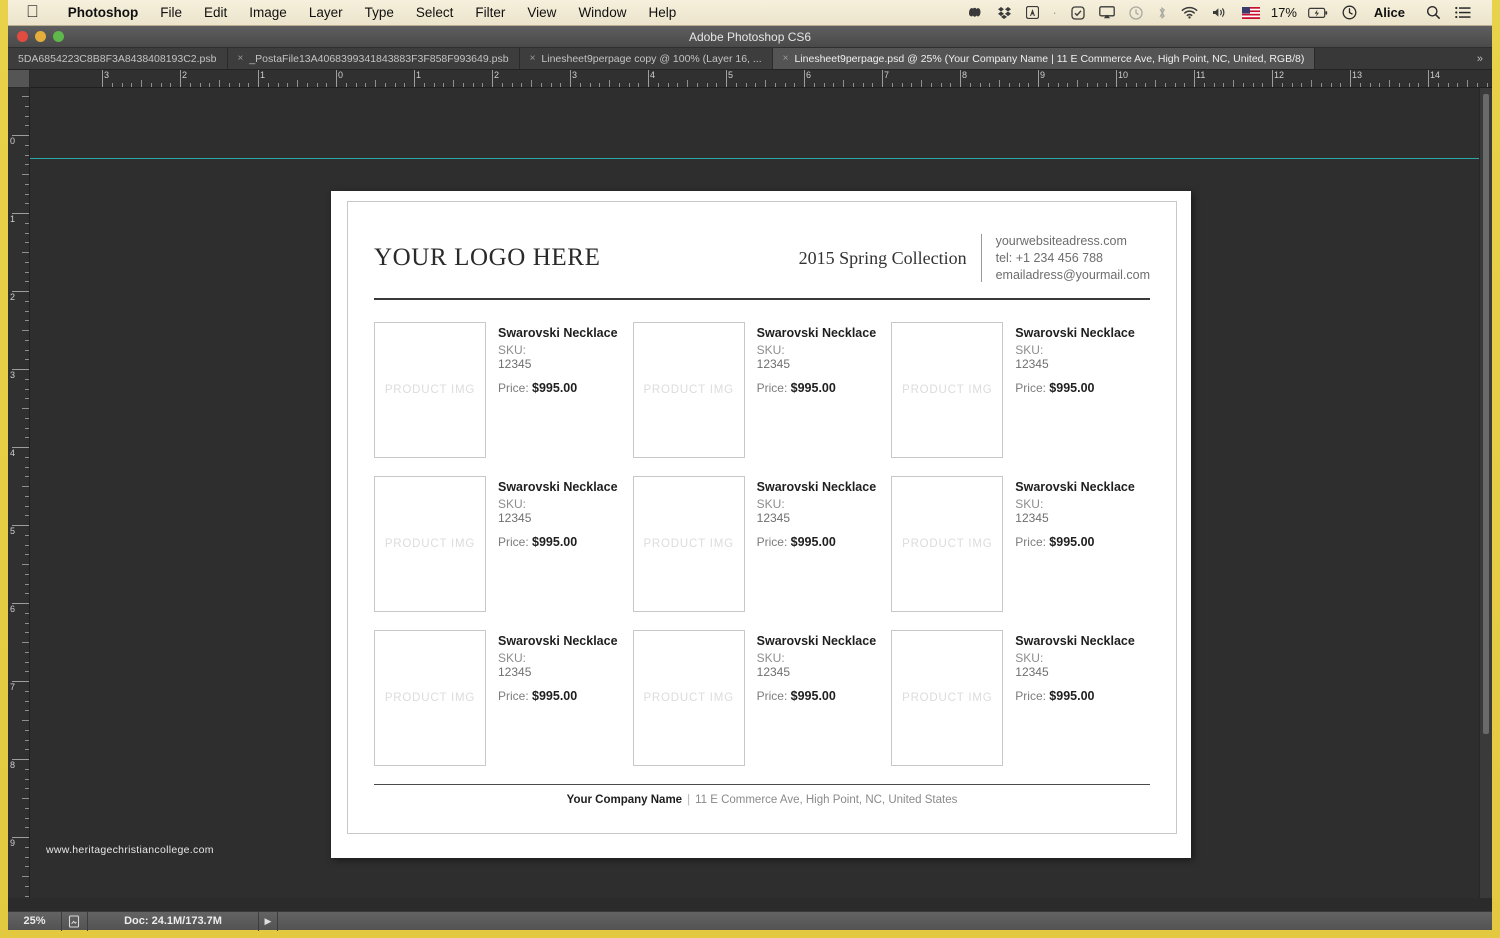 The height and width of the screenshot is (938, 1500). What do you see at coordinates (118, 58) in the screenshot?
I see `document-tab-1: 5DA6854223C8B8F3A8438408193C2.psb` at bounding box center [118, 58].